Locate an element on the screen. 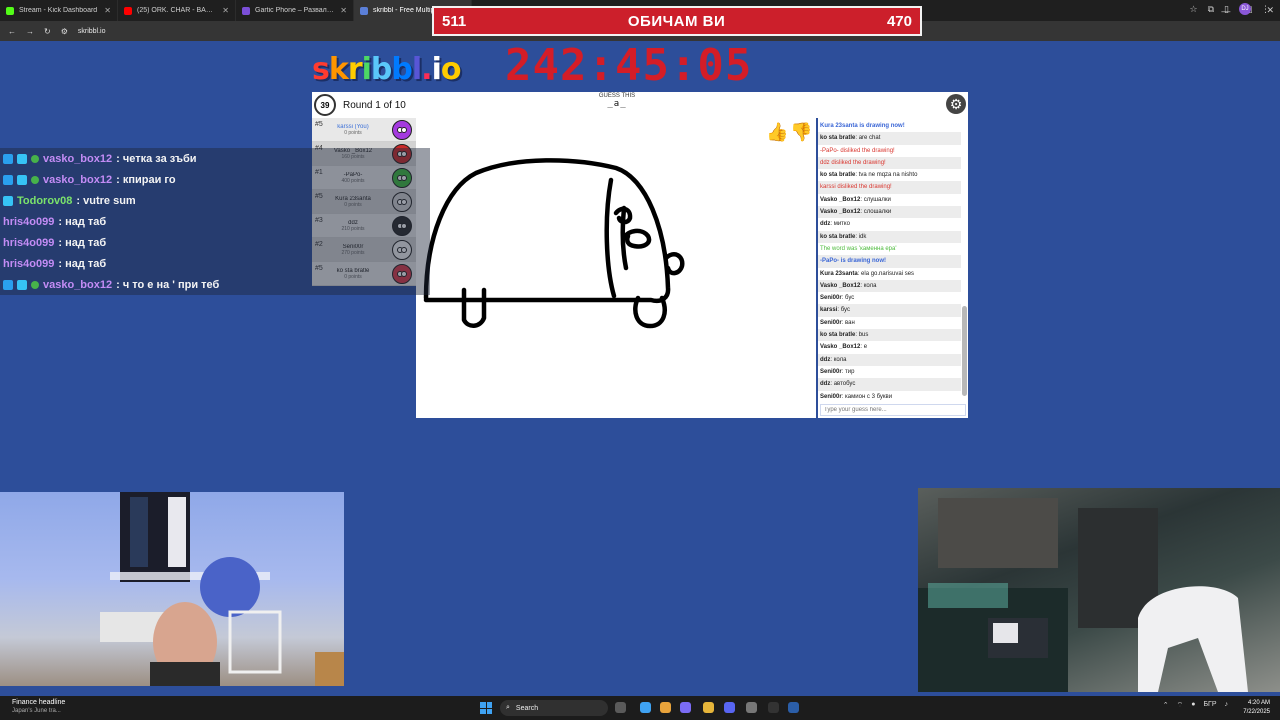 Image resolution: width=1280 pixels, height=720 pixels. browser-tab: Gartic Phone – Развален телефон ✕ is located at coordinates (295, 10).